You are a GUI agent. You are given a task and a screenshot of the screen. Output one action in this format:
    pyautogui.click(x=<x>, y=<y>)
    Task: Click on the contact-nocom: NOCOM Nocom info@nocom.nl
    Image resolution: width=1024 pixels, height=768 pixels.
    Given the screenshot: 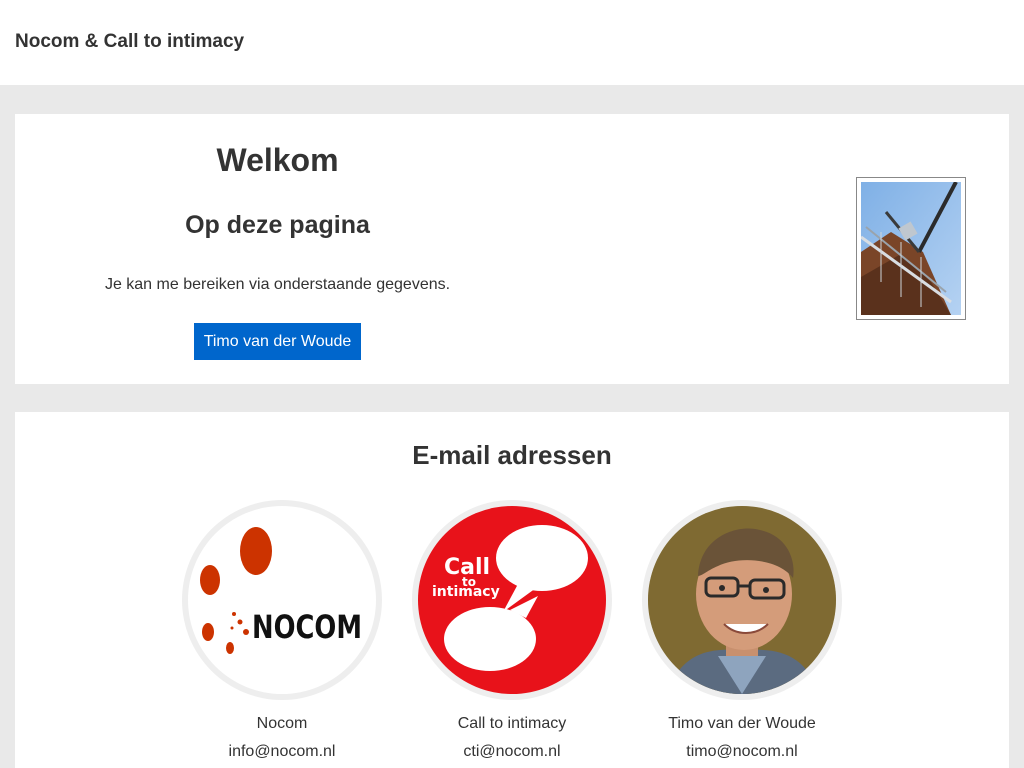 What is the action you would take?
    pyautogui.click(x=282, y=631)
    